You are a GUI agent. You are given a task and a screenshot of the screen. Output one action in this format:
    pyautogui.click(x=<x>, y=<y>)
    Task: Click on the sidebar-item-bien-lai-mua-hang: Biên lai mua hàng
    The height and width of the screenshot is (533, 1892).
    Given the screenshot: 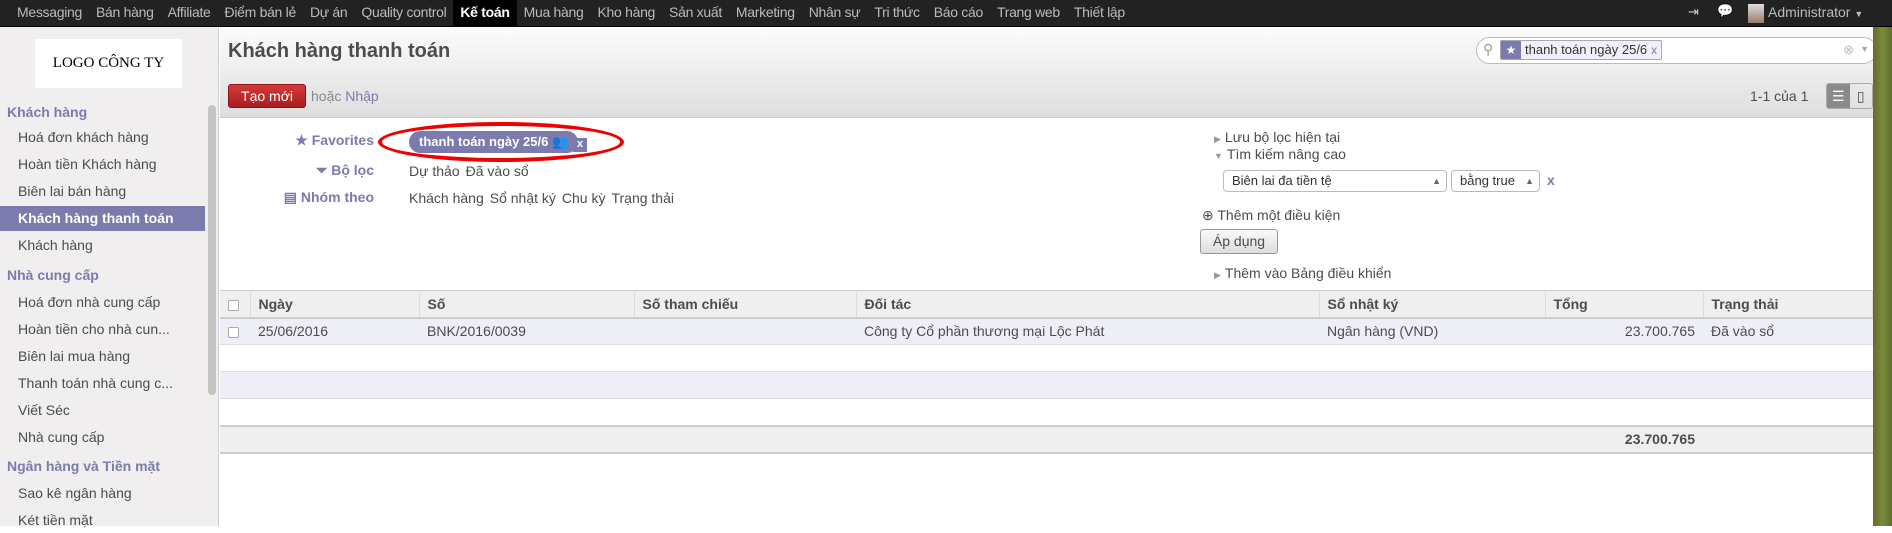 What is the action you would take?
    pyautogui.click(x=102, y=356)
    